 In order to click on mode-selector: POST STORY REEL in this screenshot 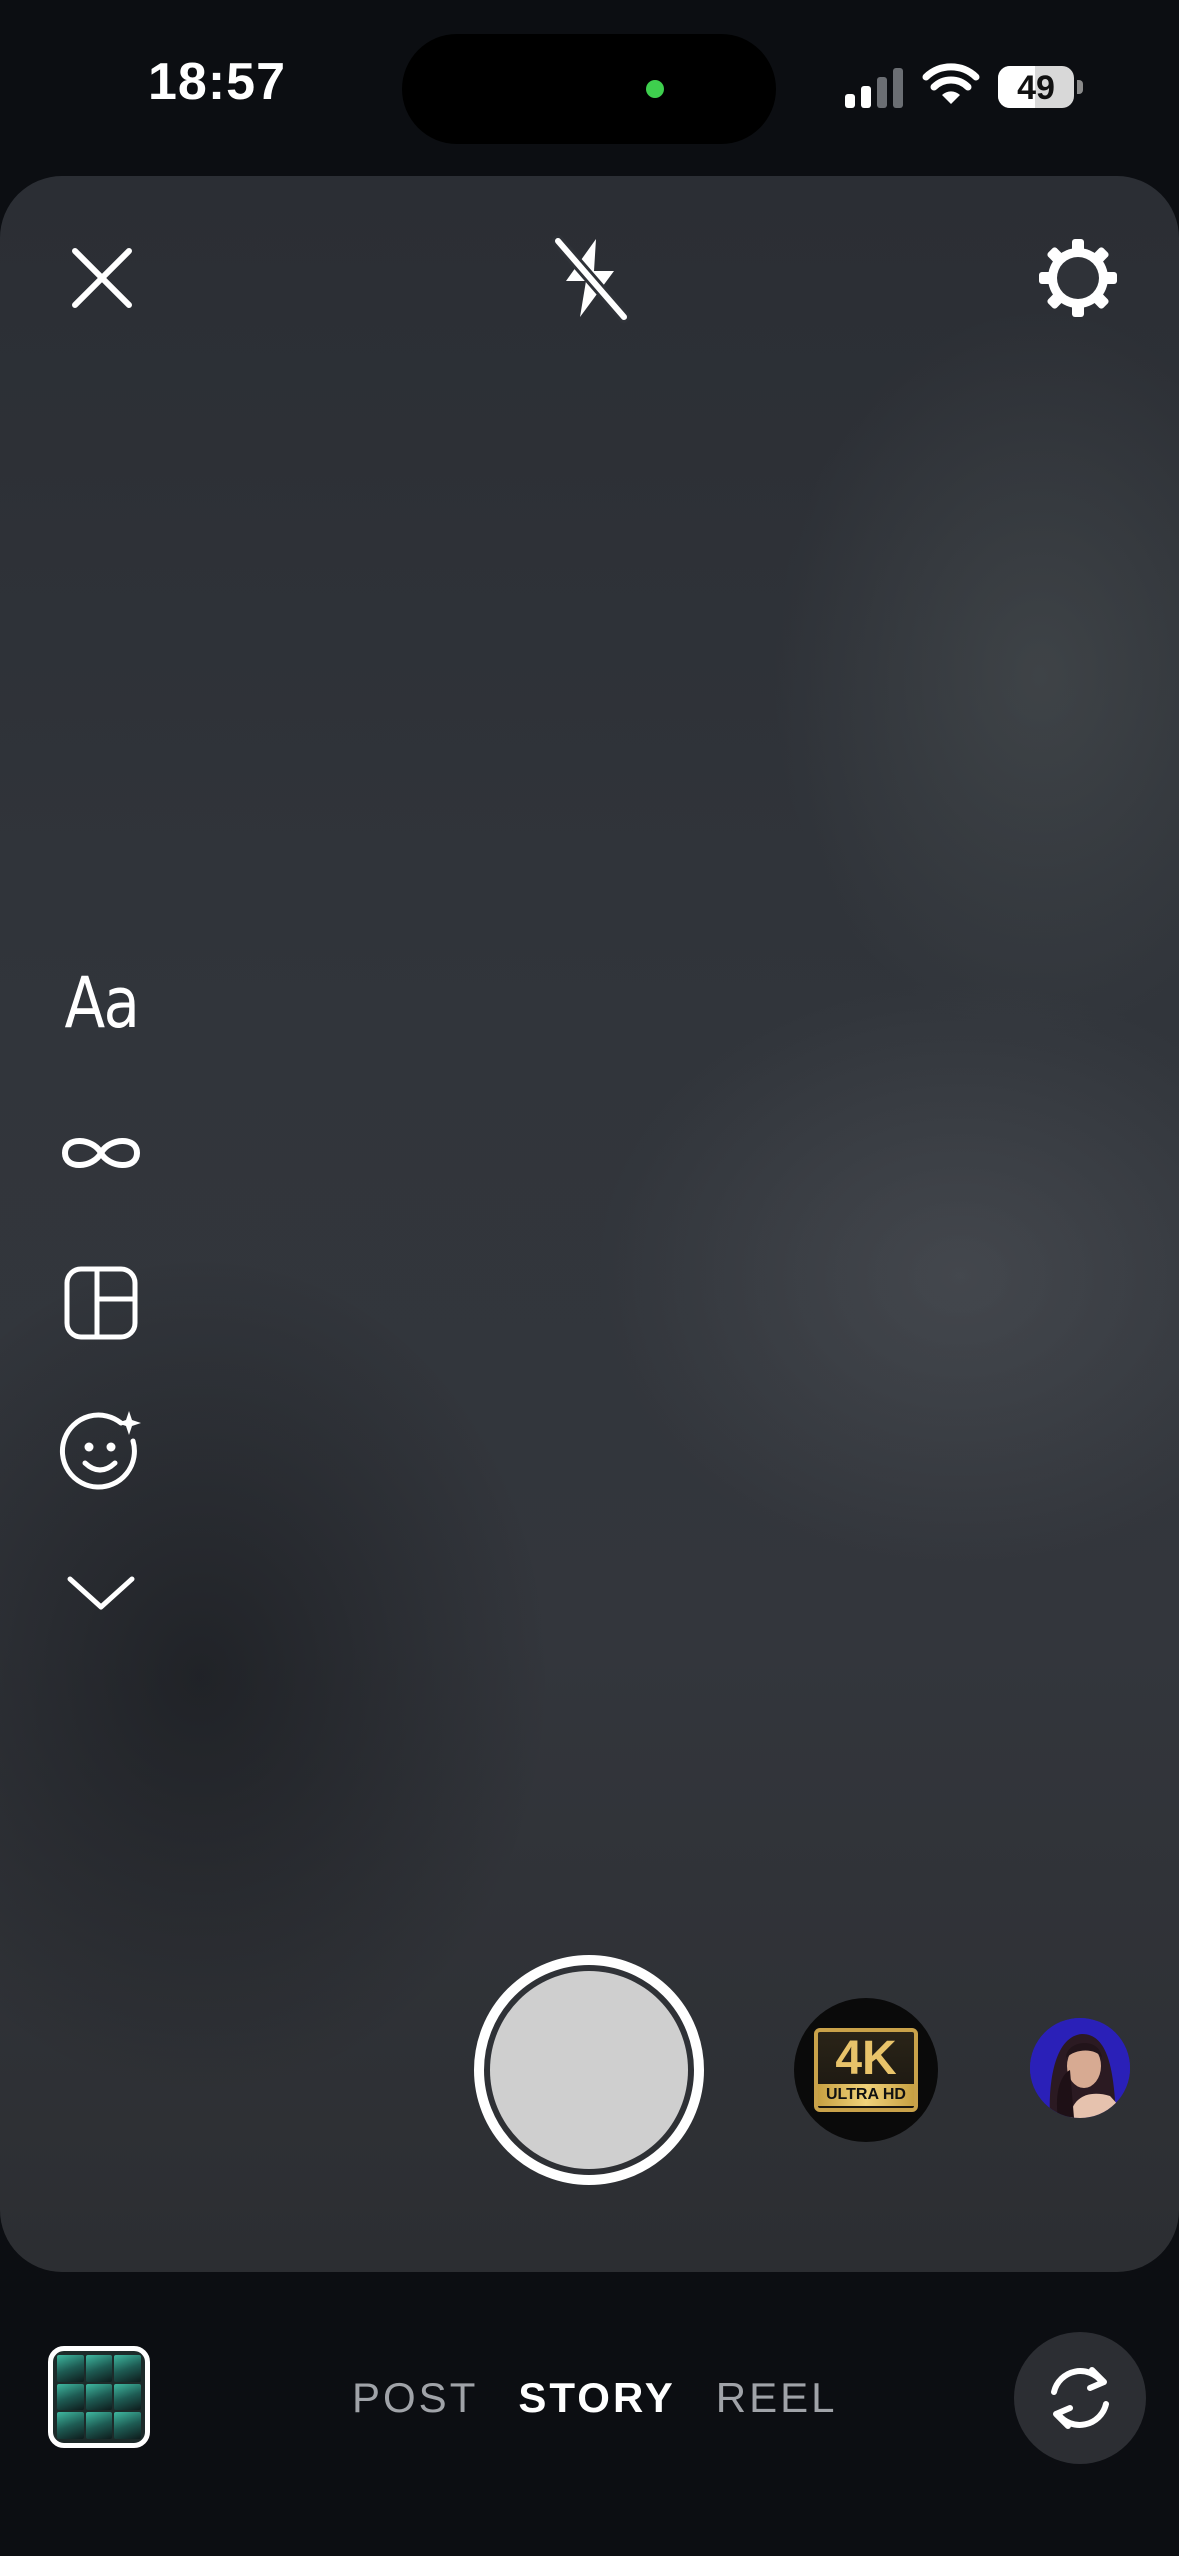, I will do `click(594, 2398)`.